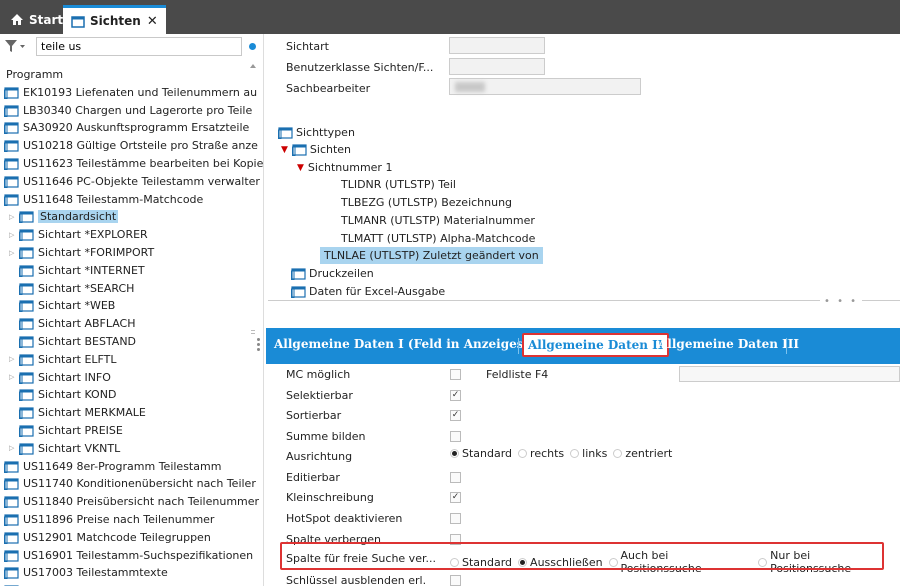  Describe the element at coordinates (481, 453) in the screenshot. I see `ausrichtung-radio: Standard` at that location.